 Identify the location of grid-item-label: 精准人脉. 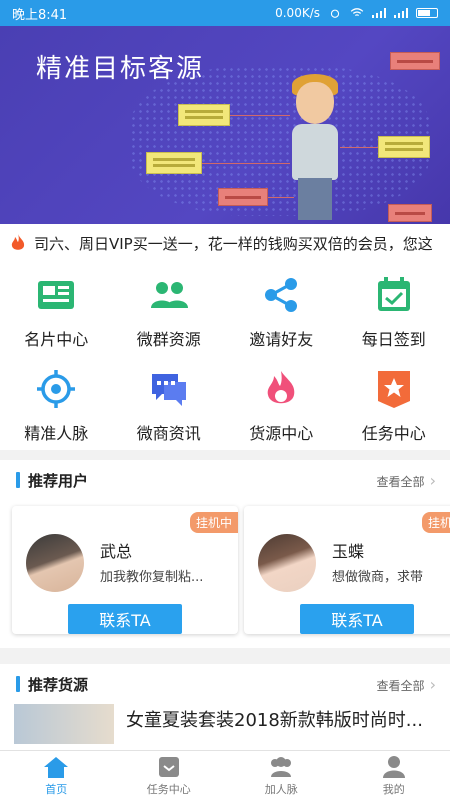
(56, 433).